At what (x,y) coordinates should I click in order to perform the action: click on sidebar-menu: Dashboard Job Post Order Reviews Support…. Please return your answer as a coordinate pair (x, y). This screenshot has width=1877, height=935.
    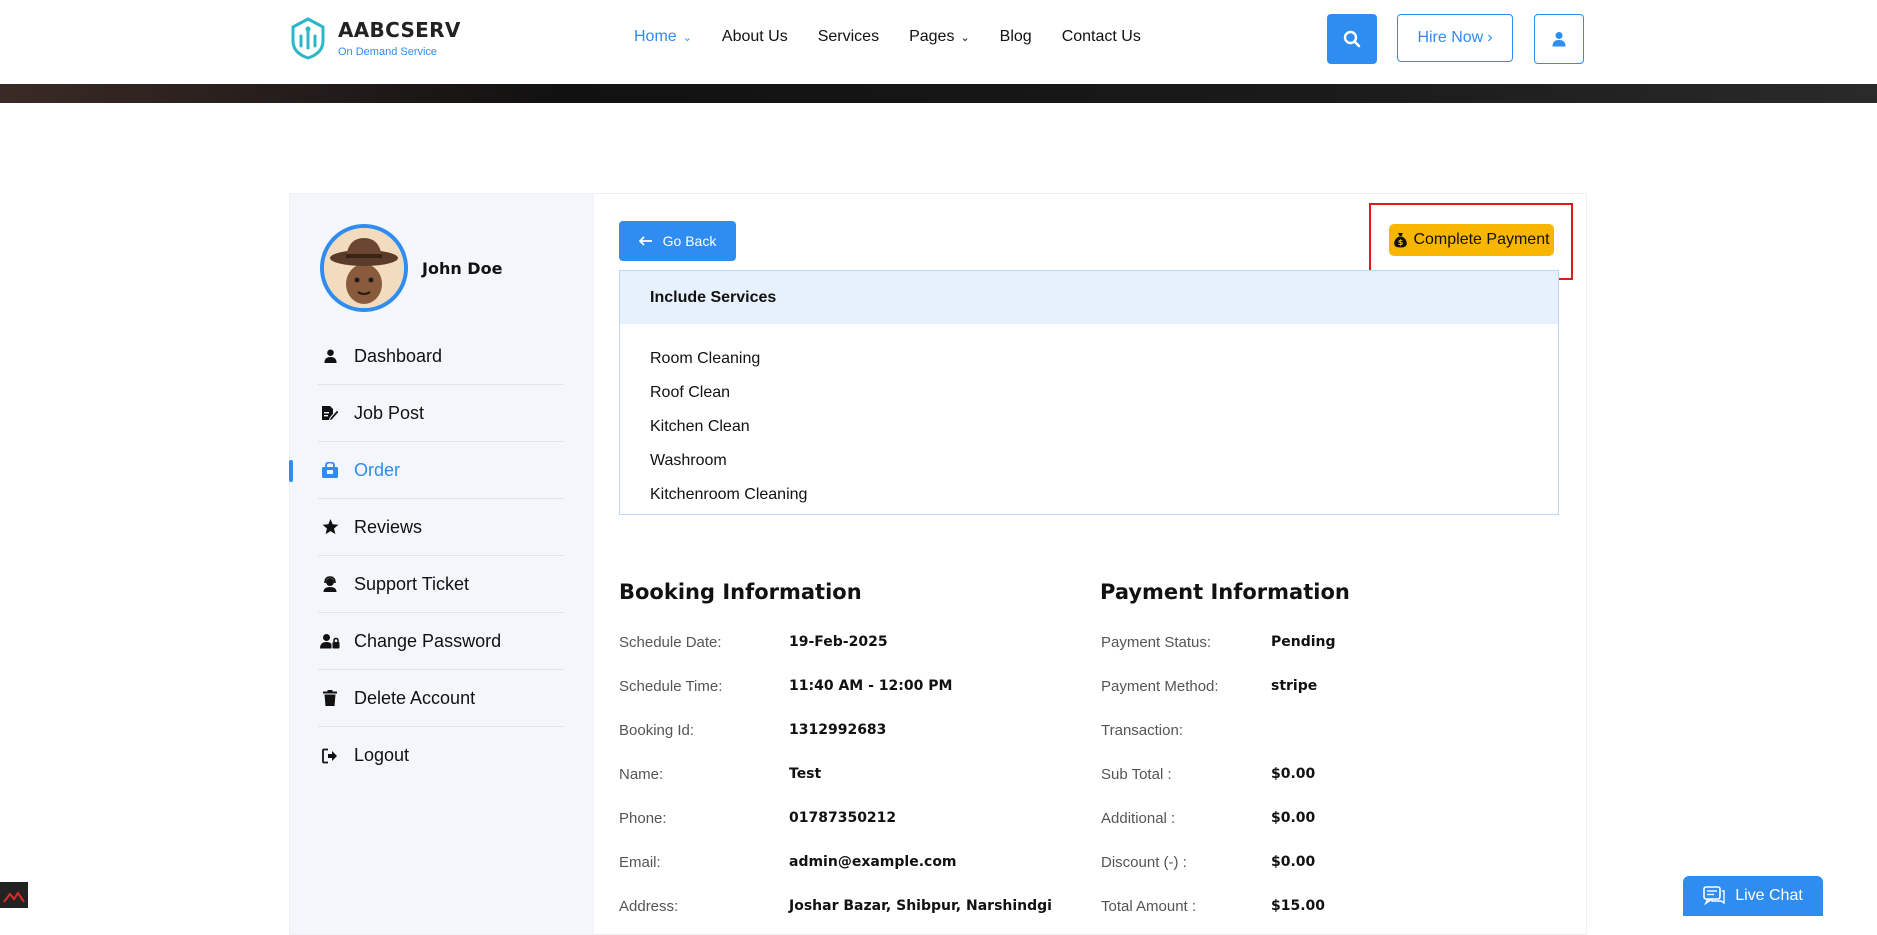
    Looking at the image, I should click on (426, 556).